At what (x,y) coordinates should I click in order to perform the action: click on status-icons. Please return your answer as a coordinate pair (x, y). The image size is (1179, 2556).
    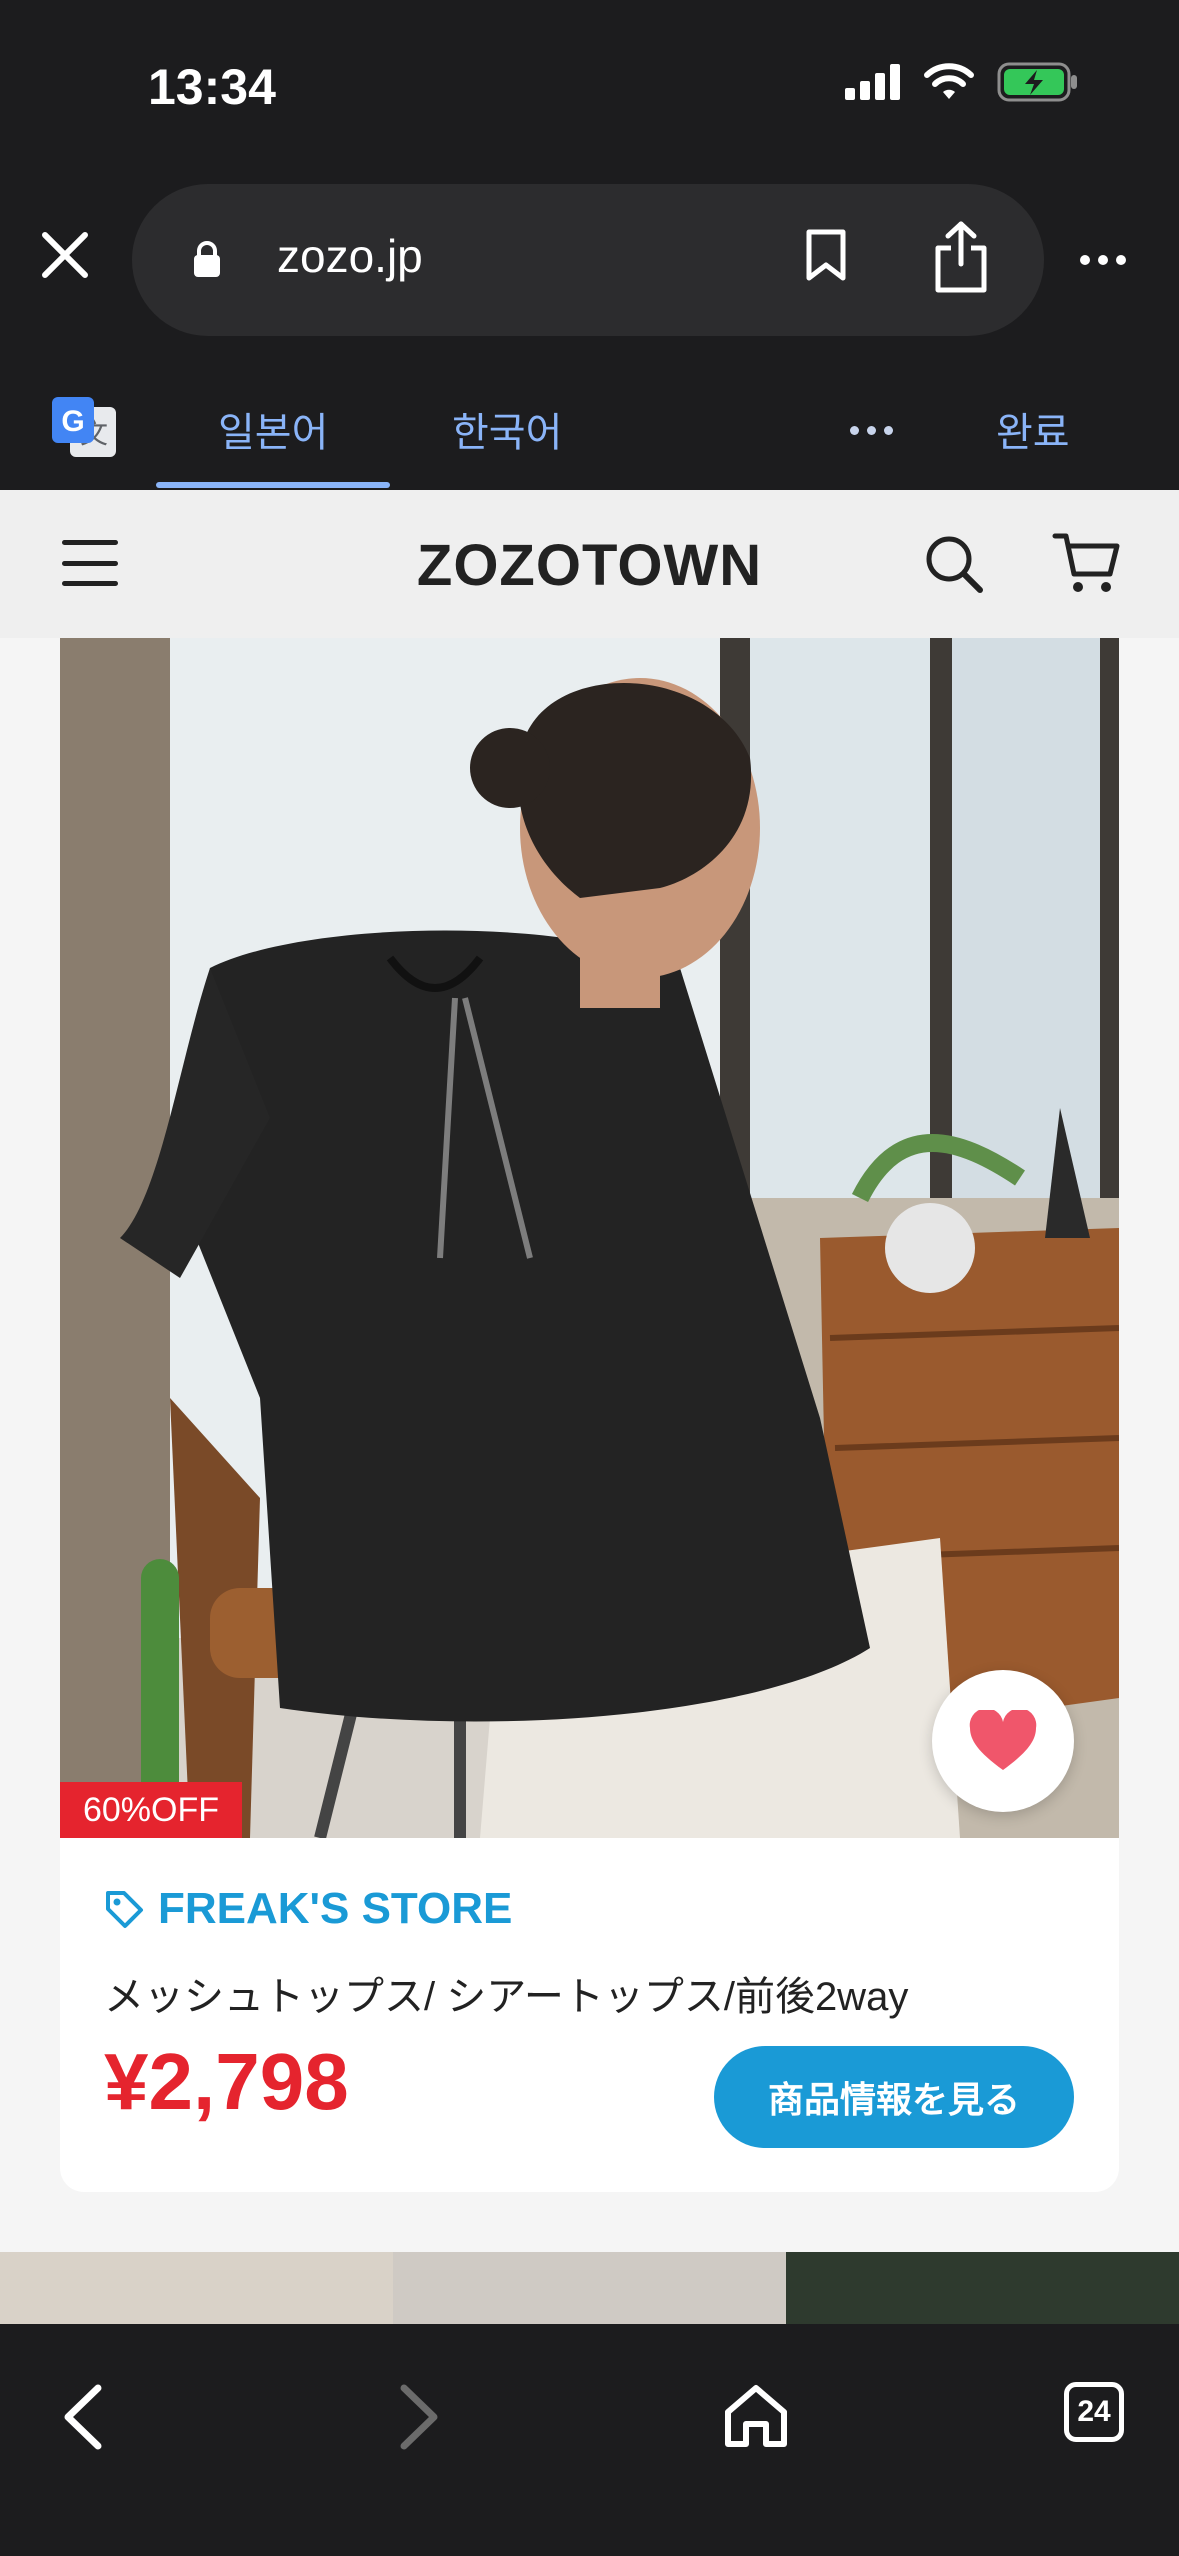
    Looking at the image, I should click on (962, 82).